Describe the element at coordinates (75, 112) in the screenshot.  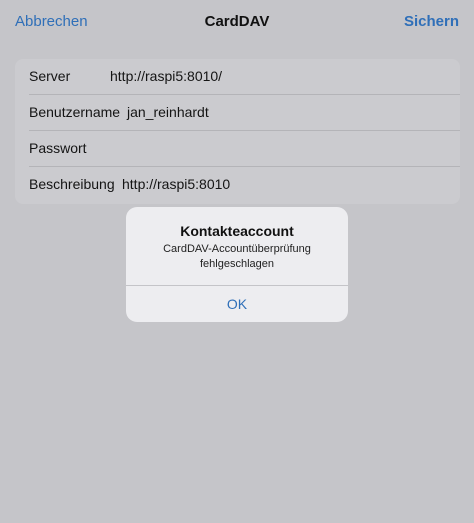
I see `username-label: Benutzername` at that location.